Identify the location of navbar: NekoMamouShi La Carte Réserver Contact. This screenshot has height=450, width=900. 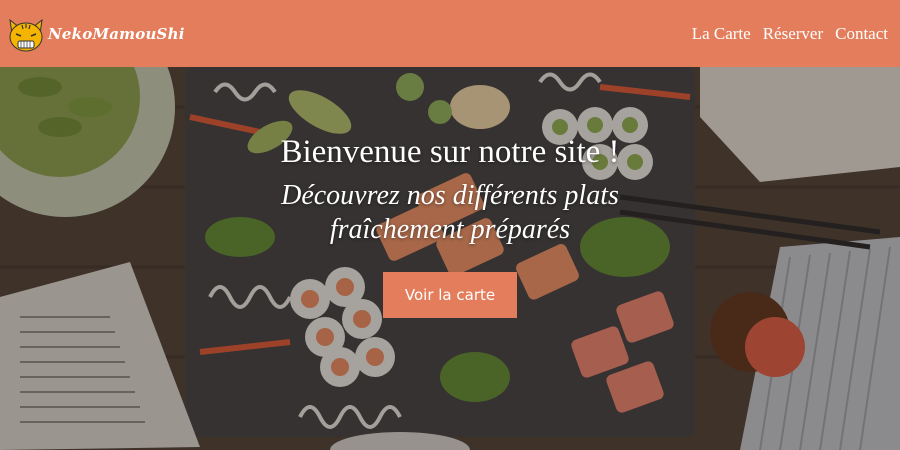
(450, 33).